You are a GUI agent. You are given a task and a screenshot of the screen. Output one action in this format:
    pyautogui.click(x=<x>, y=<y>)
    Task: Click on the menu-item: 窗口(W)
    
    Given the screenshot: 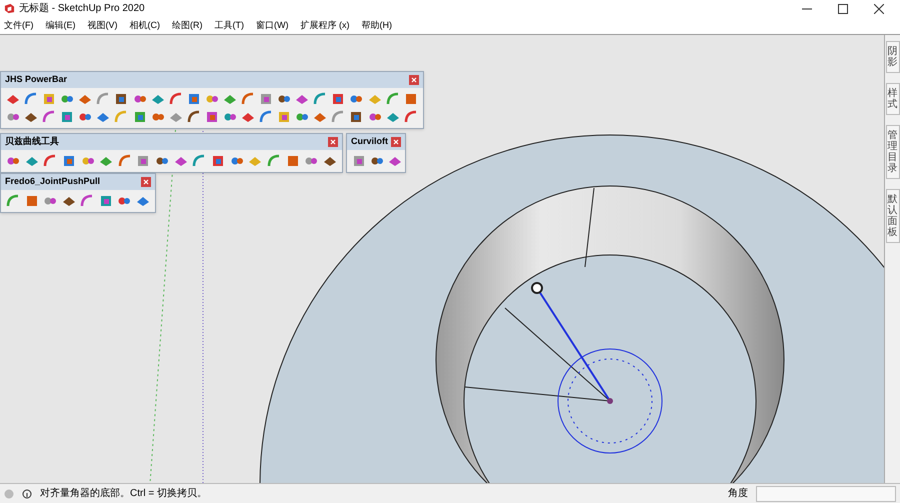 What is the action you would take?
    pyautogui.click(x=272, y=25)
    